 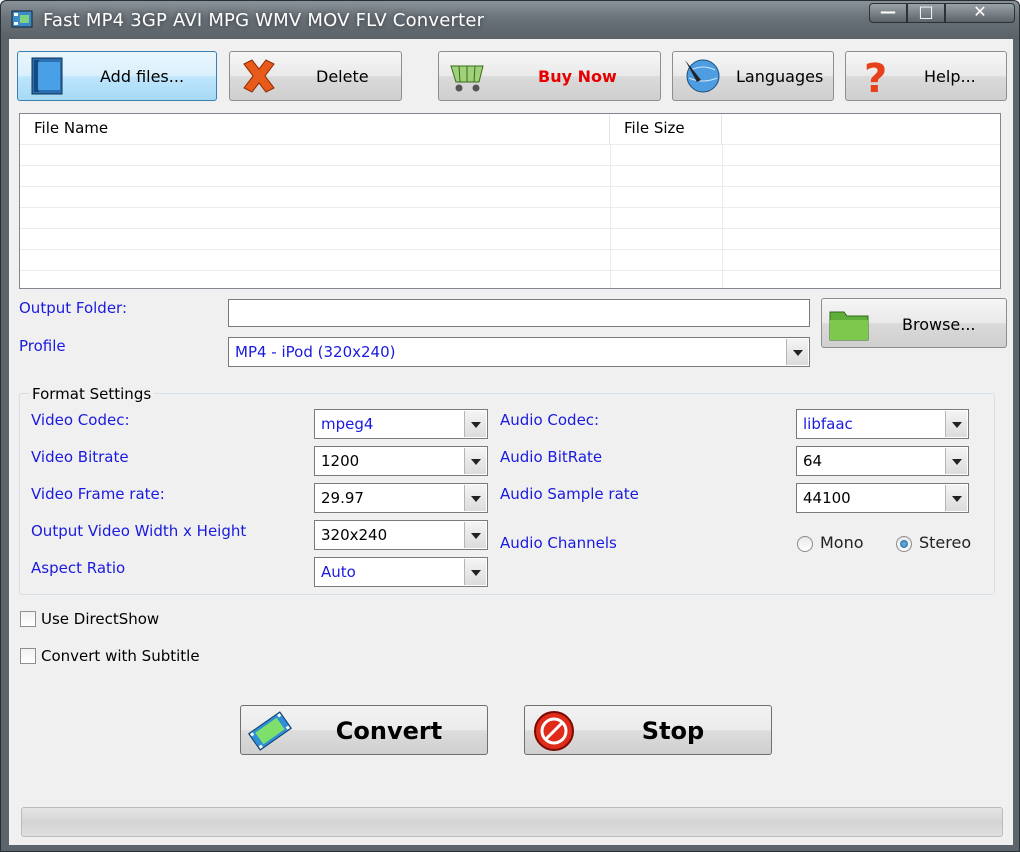 What do you see at coordinates (882, 424) in the screenshot?
I see `audio-codec-select: libfaac` at bounding box center [882, 424].